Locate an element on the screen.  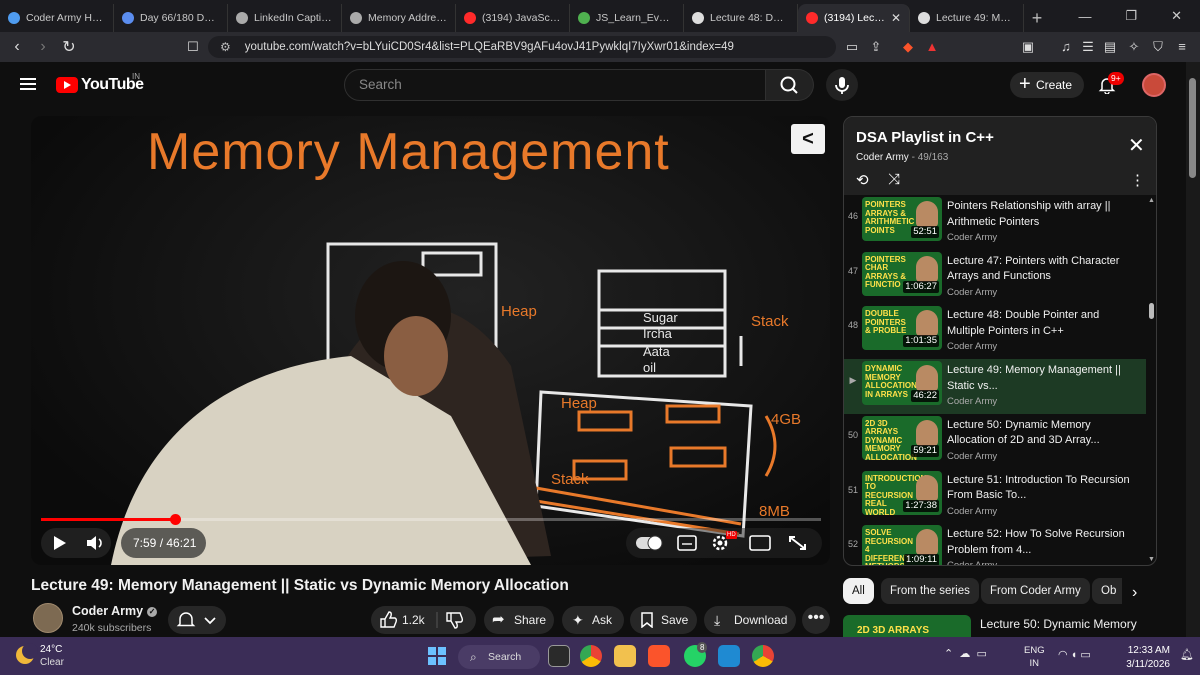
windows-start-icon is located at coordinates (437, 656).